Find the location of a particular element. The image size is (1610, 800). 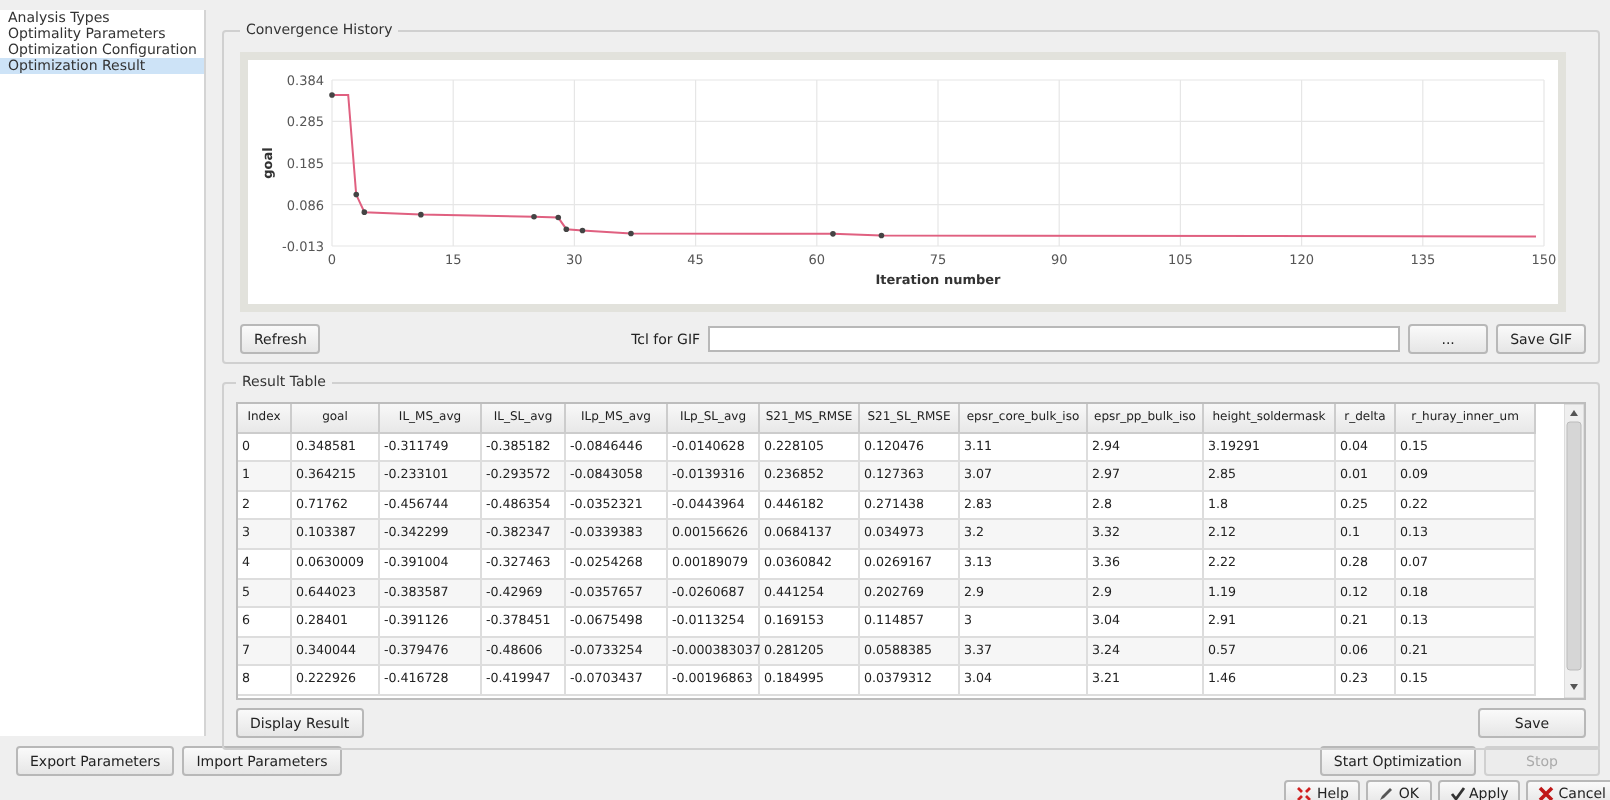

close-icon is located at coordinates (1546, 792).